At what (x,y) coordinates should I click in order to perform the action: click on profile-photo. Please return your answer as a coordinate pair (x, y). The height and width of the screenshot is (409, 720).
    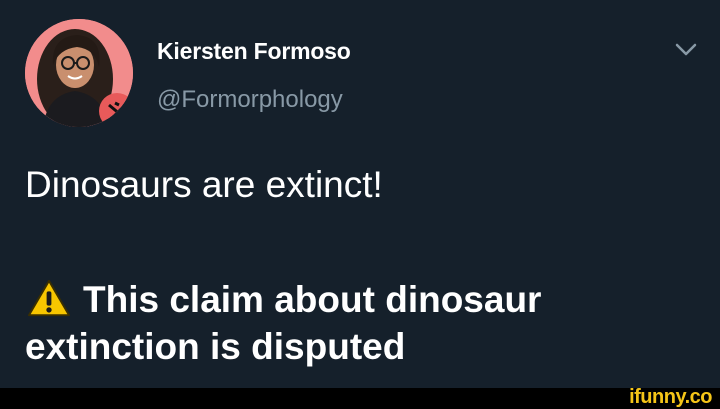
    Looking at the image, I should click on (79, 73).